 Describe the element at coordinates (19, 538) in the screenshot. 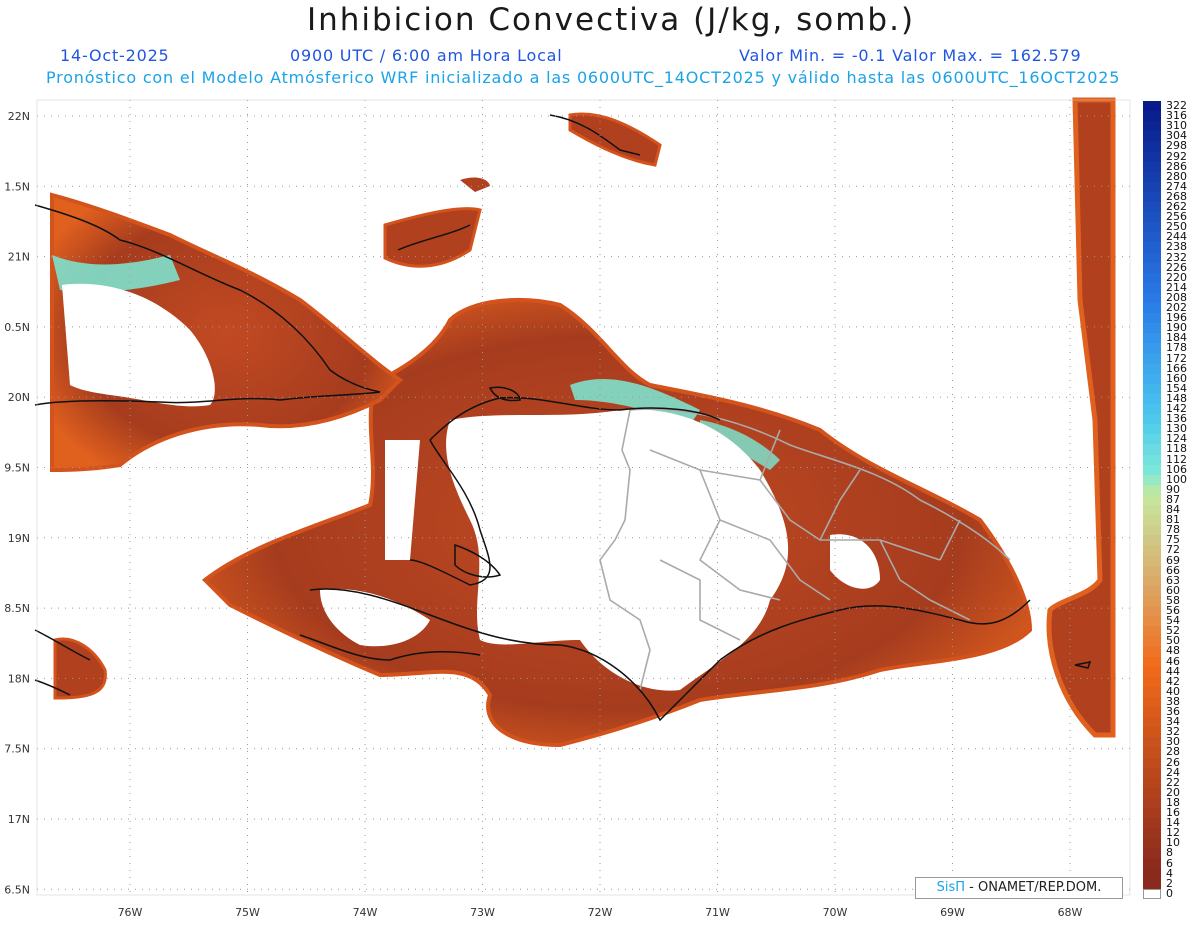

I see `lat-label: 19N` at that location.